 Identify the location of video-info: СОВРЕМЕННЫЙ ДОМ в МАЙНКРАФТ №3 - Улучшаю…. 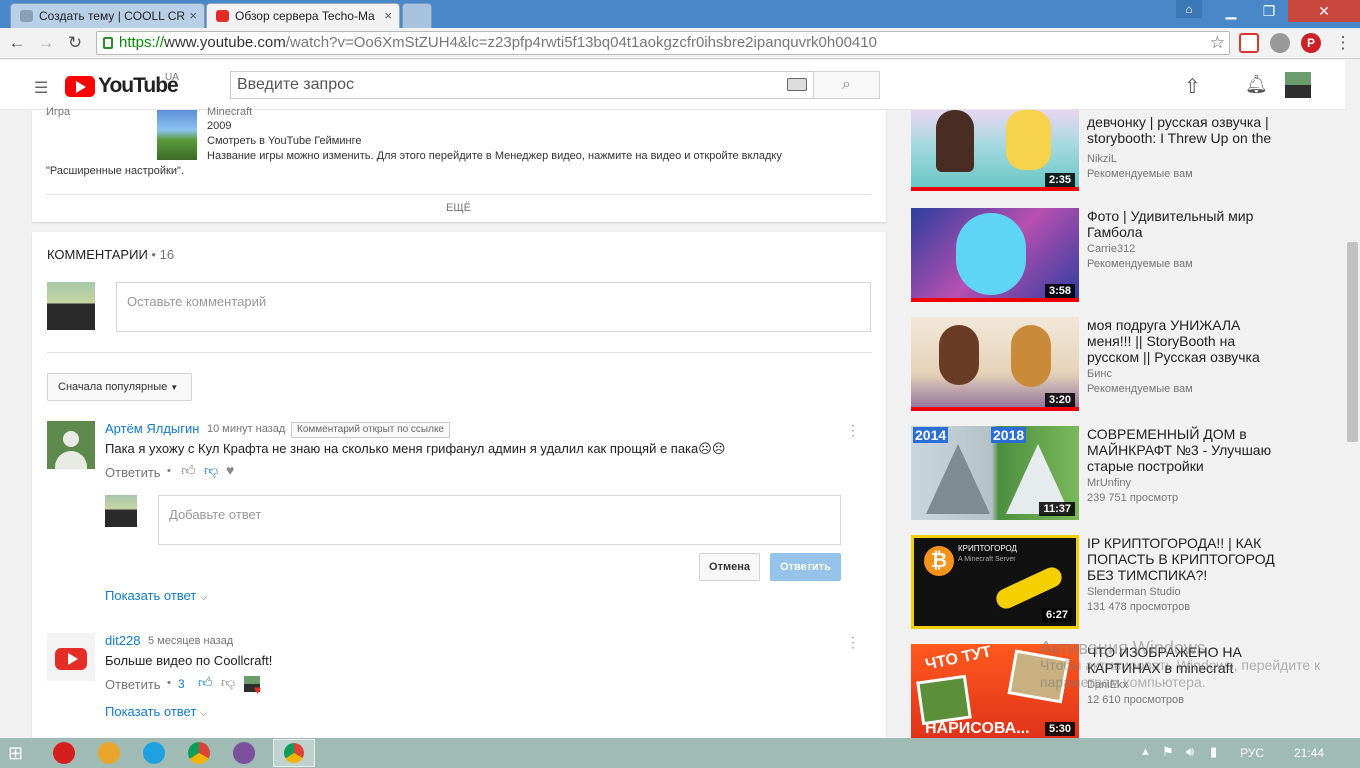
(1197, 466).